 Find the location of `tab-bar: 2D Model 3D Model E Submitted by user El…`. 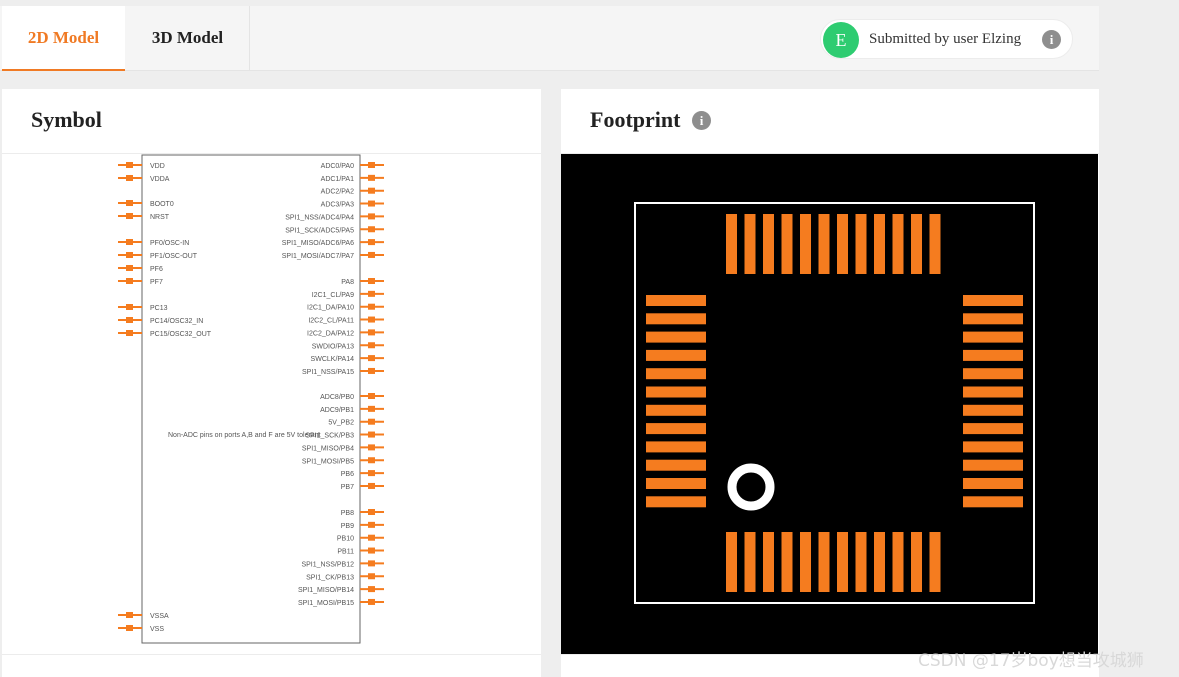

tab-bar: 2D Model 3D Model E Submitted by user El… is located at coordinates (549, 38).